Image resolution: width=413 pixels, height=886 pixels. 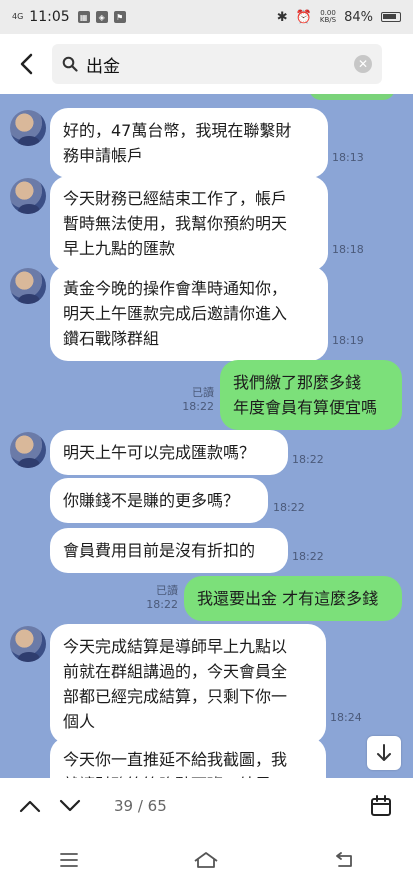 What do you see at coordinates (346, 717) in the screenshot?
I see `message-time: 18:24` at bounding box center [346, 717].